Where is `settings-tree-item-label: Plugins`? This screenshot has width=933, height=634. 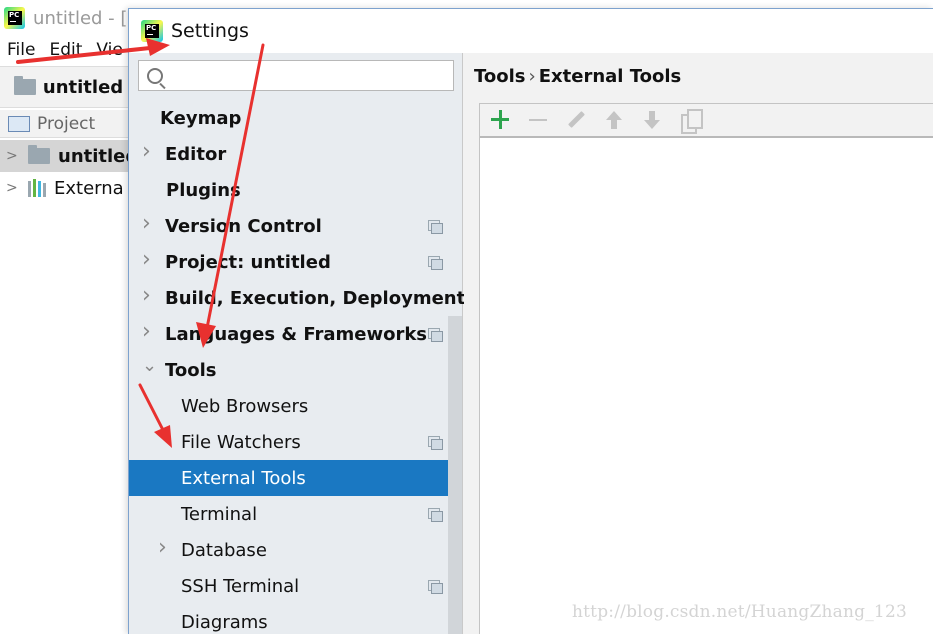 settings-tree-item-label: Plugins is located at coordinates (203, 190).